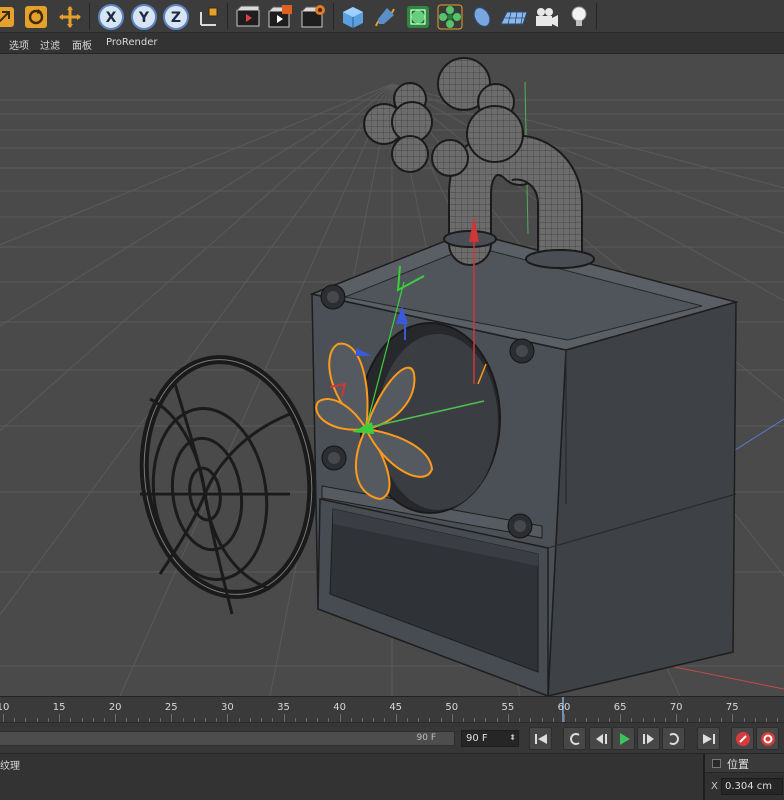 This screenshot has width=784, height=800. I want to click on rotate-tool-icon, so click(35, 16).